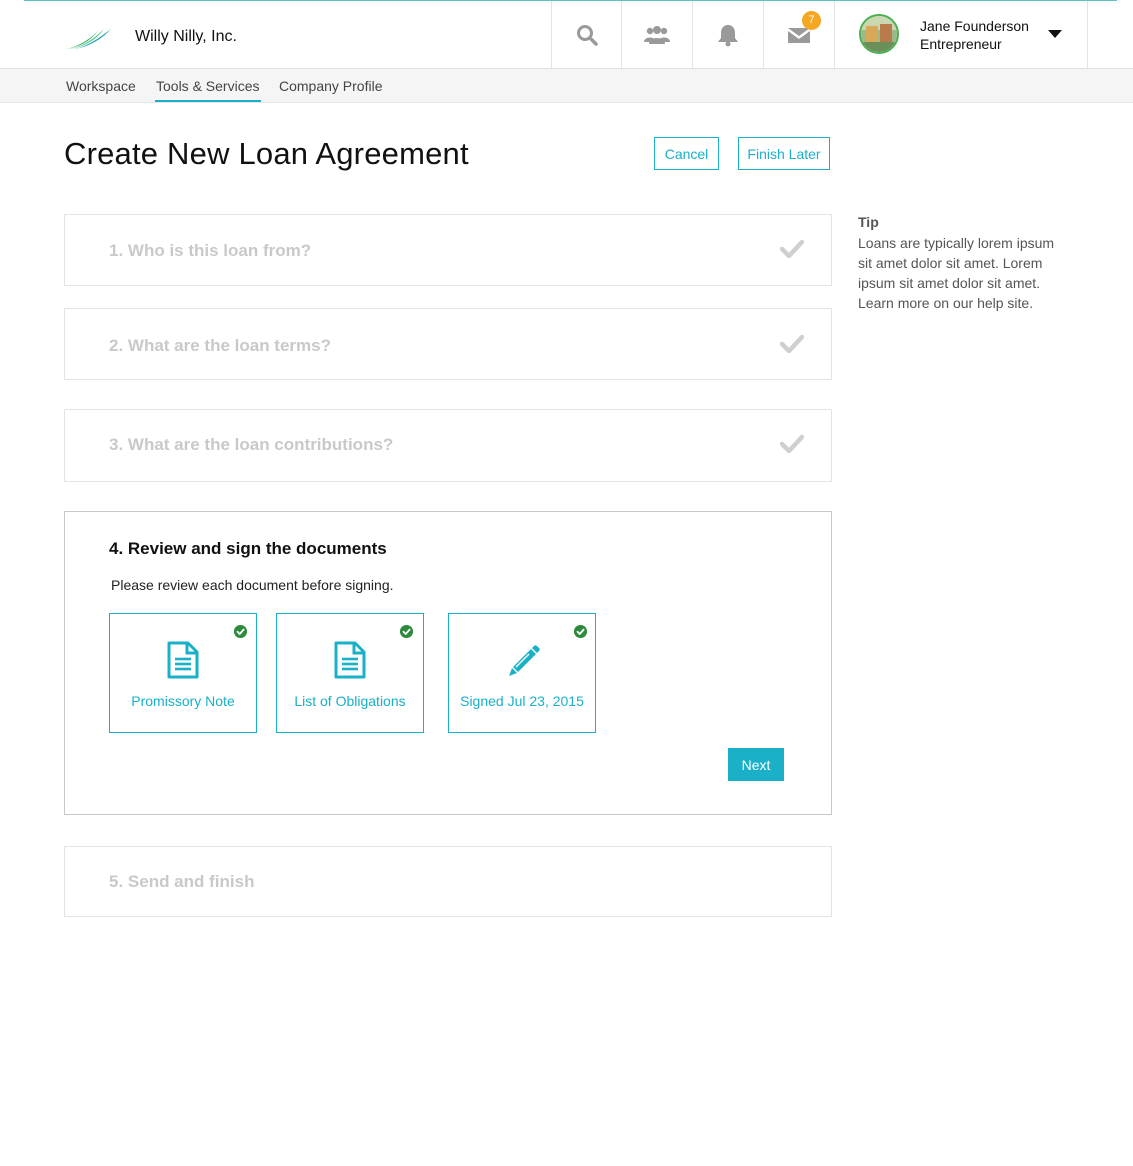 The height and width of the screenshot is (1166, 1133). Describe the element at coordinates (251, 444) in the screenshot. I see `step-title: 3. What are the loan contributions?` at that location.